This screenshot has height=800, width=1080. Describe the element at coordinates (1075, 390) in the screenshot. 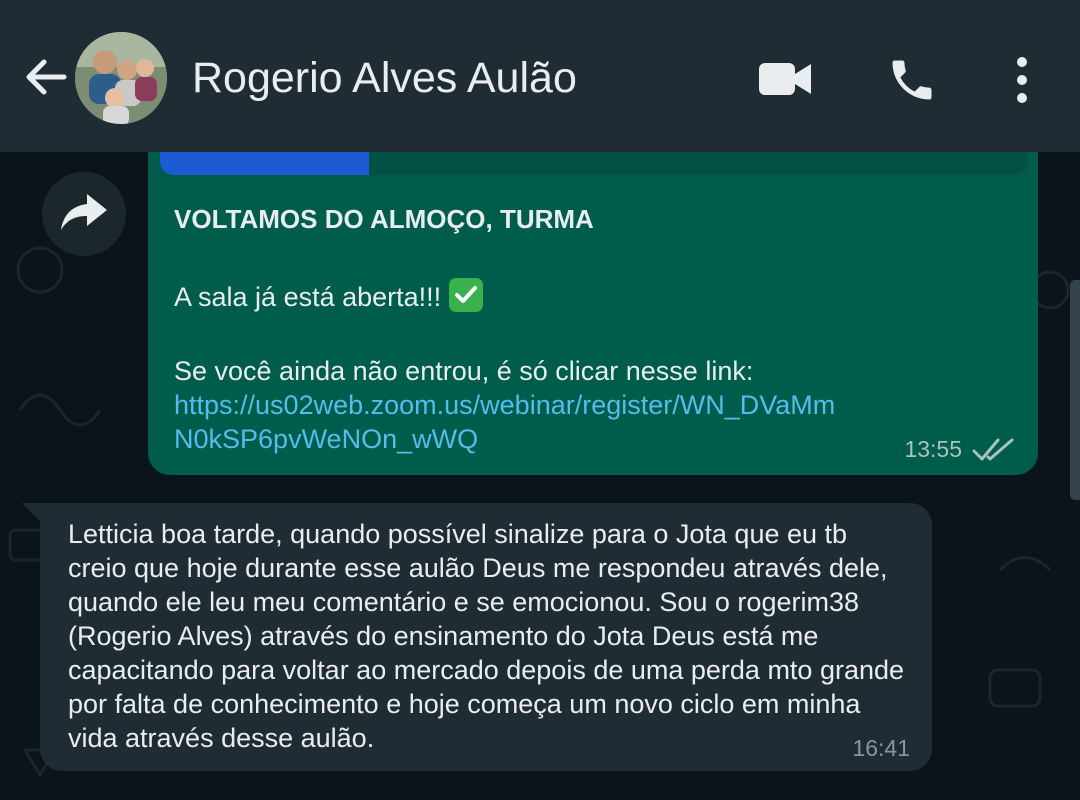

I see `scrollbar` at that location.